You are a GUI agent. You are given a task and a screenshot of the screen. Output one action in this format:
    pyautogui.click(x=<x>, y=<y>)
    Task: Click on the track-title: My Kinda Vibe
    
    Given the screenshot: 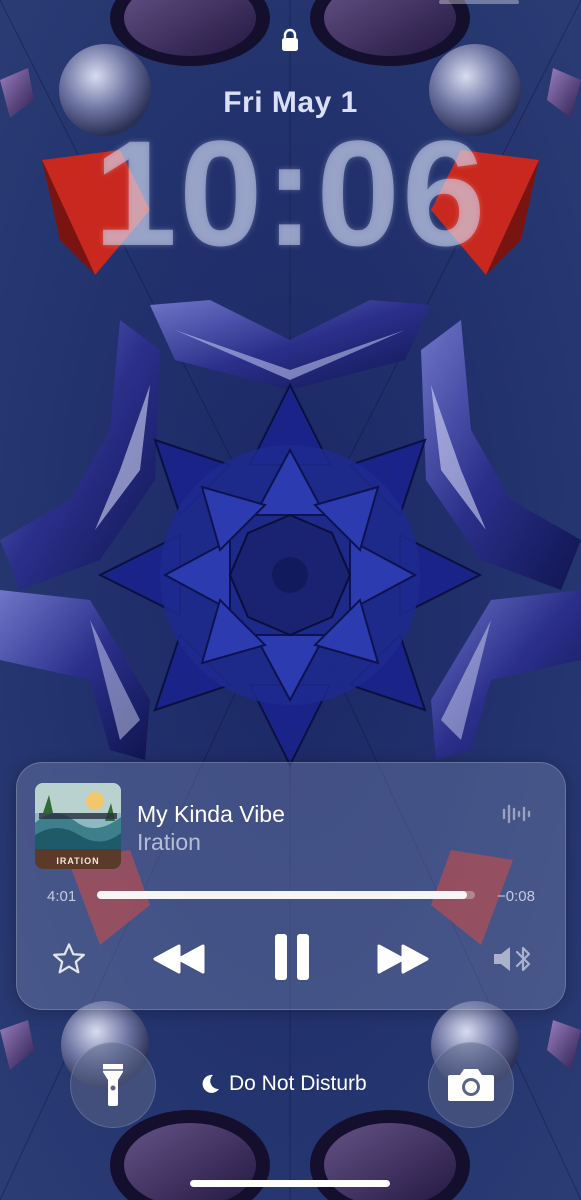 What is the action you would take?
    pyautogui.click(x=211, y=814)
    